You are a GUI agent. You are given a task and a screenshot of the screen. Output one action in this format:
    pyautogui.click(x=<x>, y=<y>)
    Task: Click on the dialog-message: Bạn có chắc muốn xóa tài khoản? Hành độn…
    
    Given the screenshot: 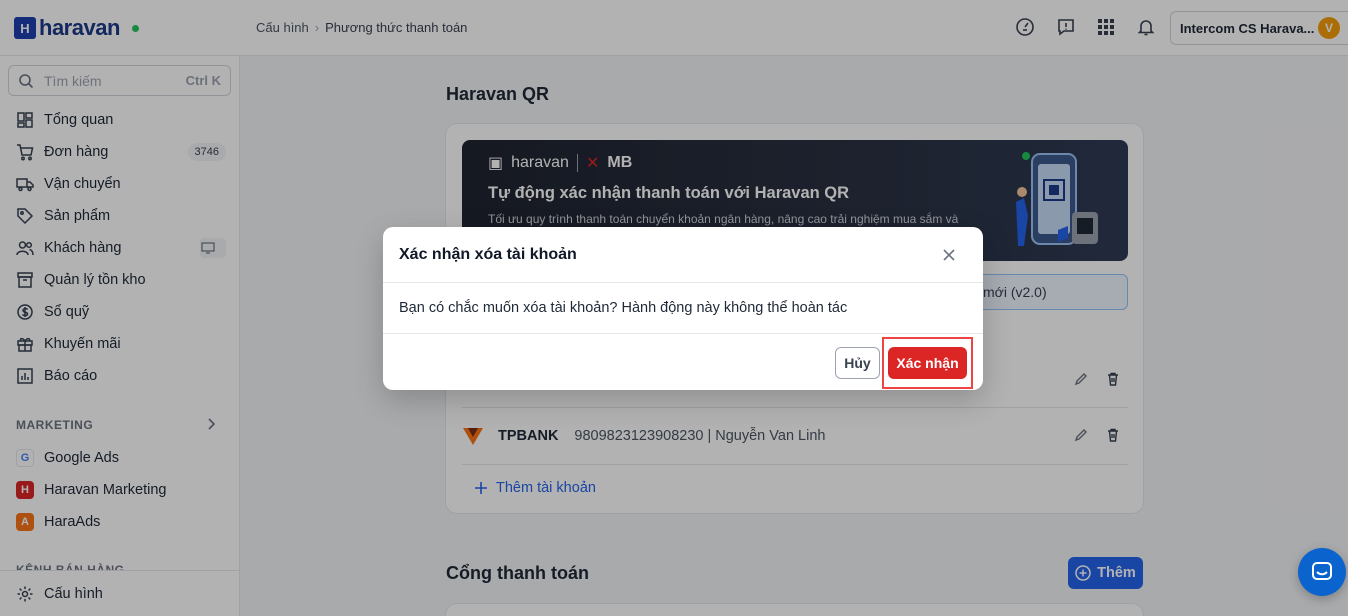 What is the action you would take?
    pyautogui.click(x=623, y=308)
    